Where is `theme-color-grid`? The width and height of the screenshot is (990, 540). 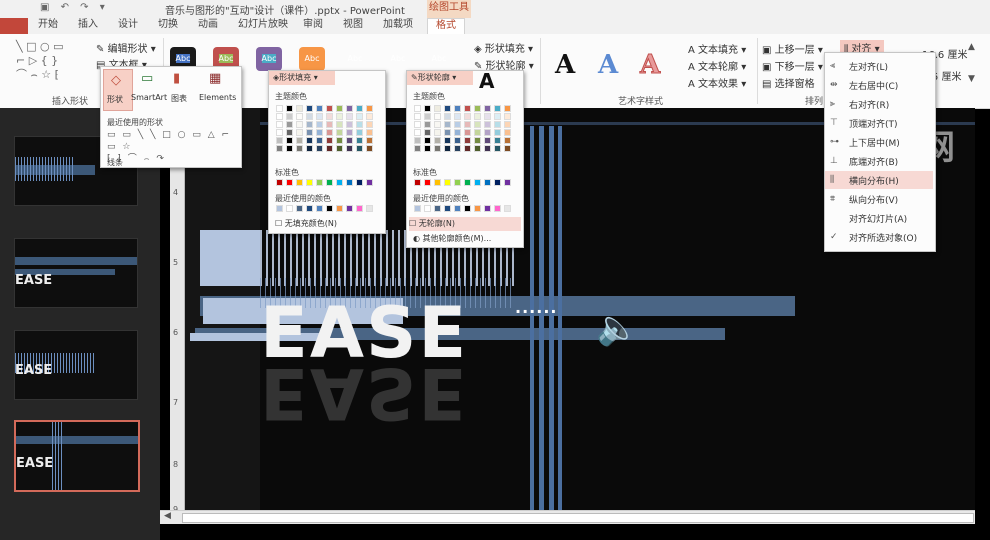
theme-color-grid is located at coordinates (324, 128).